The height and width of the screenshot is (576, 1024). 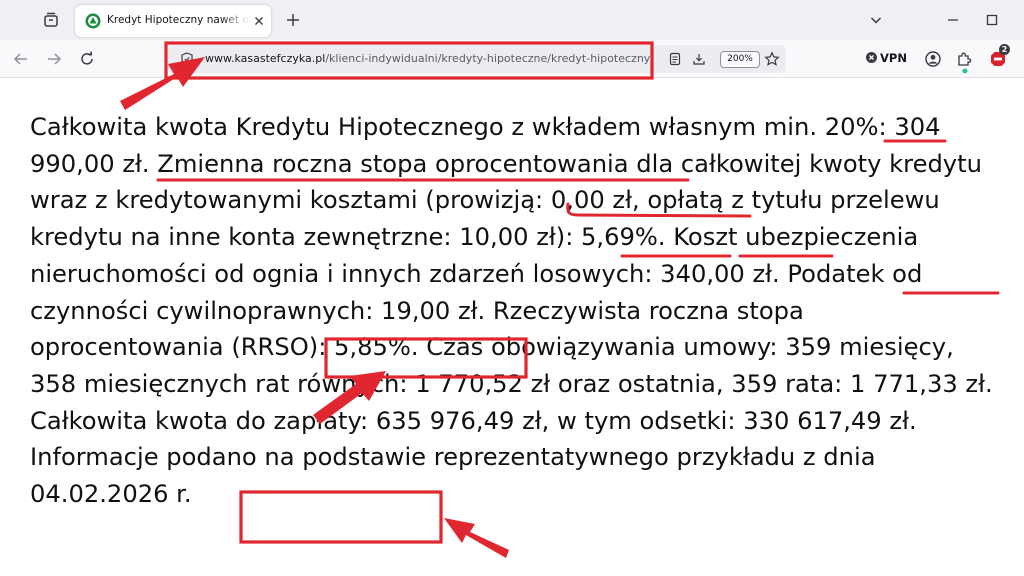 I want to click on tab-bar: Kredyt Hipoteczny nawet do 2 r, so click(x=512, y=20).